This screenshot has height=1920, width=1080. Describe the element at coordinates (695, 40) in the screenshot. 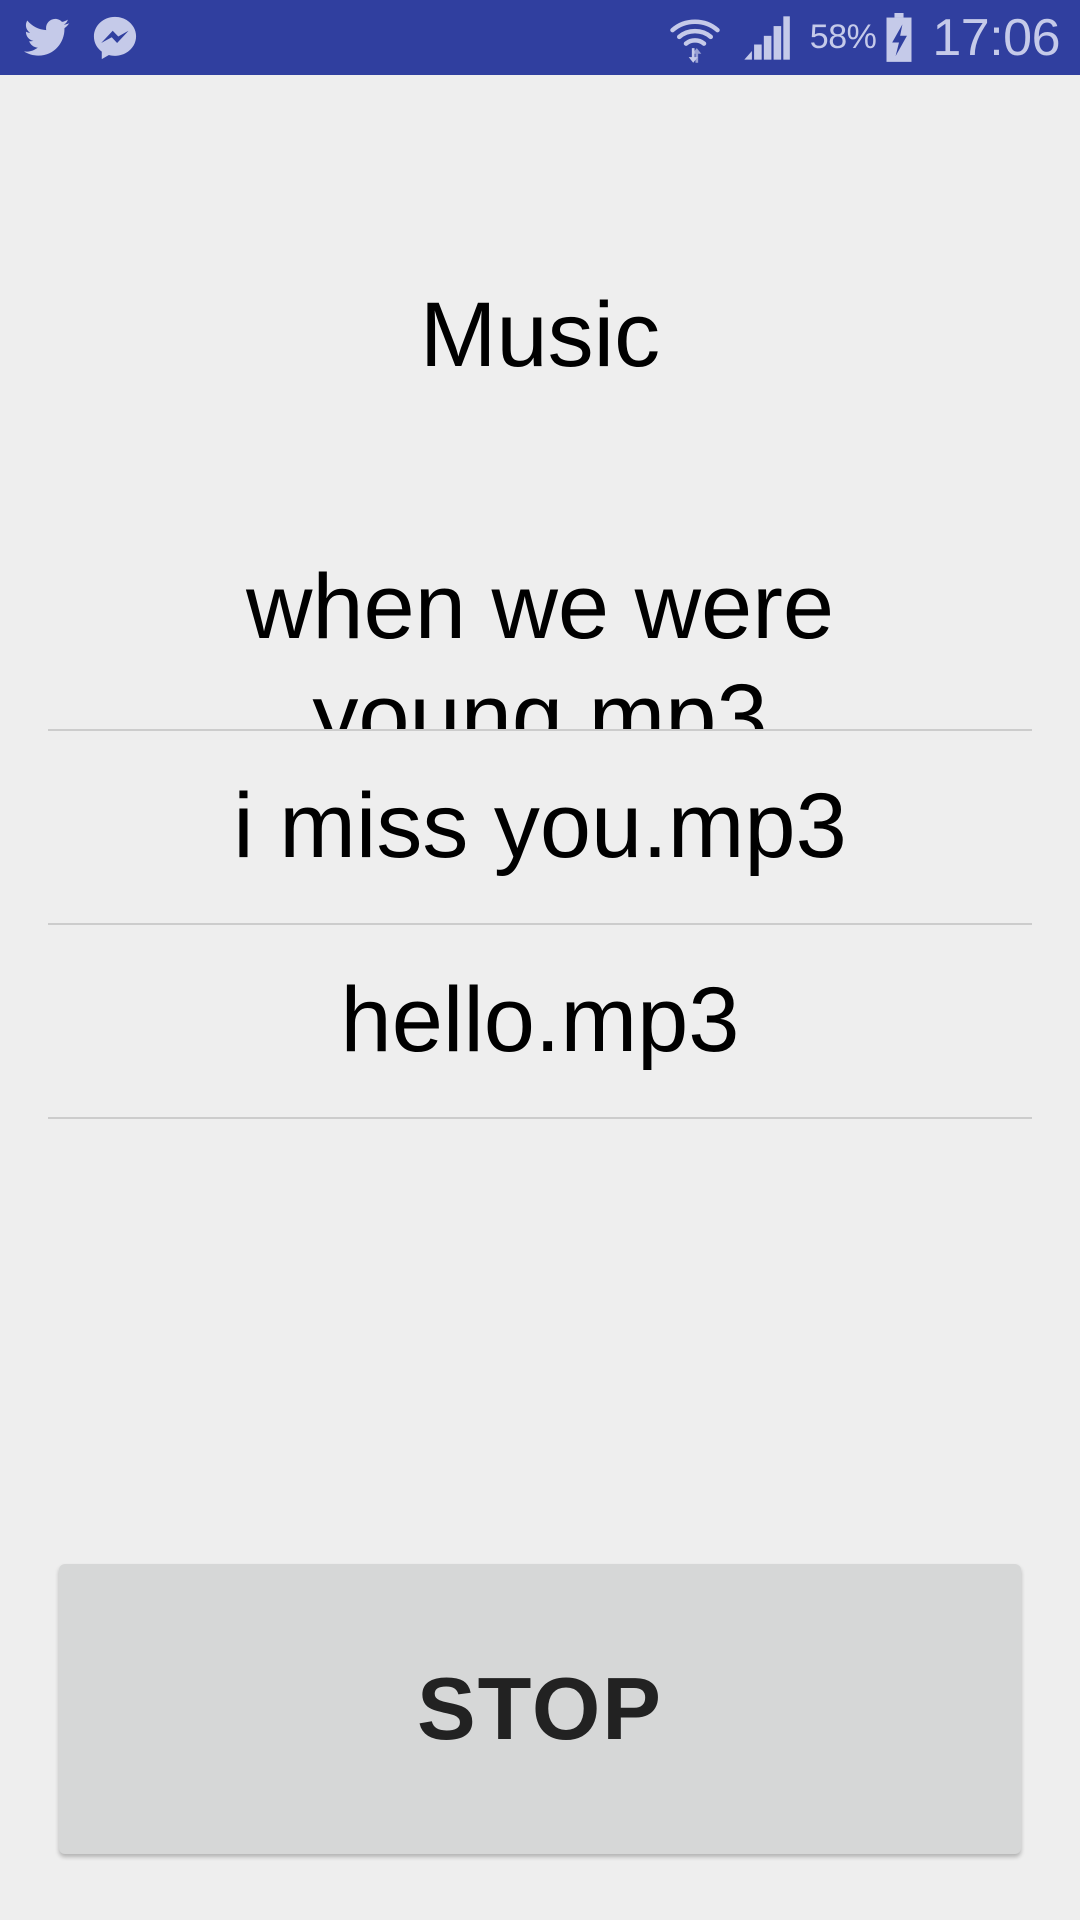

I see `wifi-icon` at that location.